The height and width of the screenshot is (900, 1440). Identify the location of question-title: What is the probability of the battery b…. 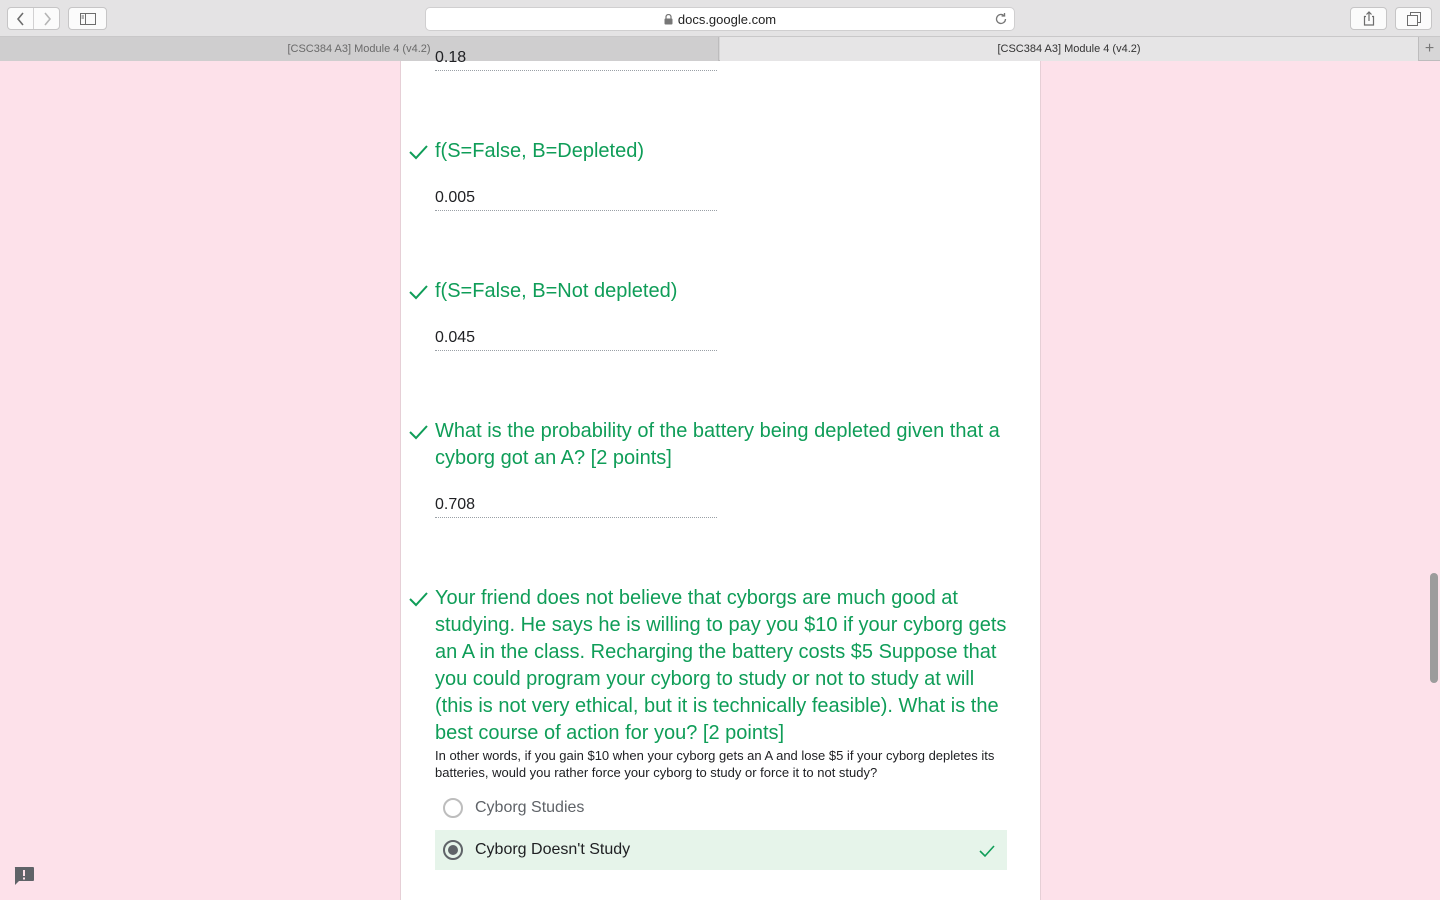
(717, 444).